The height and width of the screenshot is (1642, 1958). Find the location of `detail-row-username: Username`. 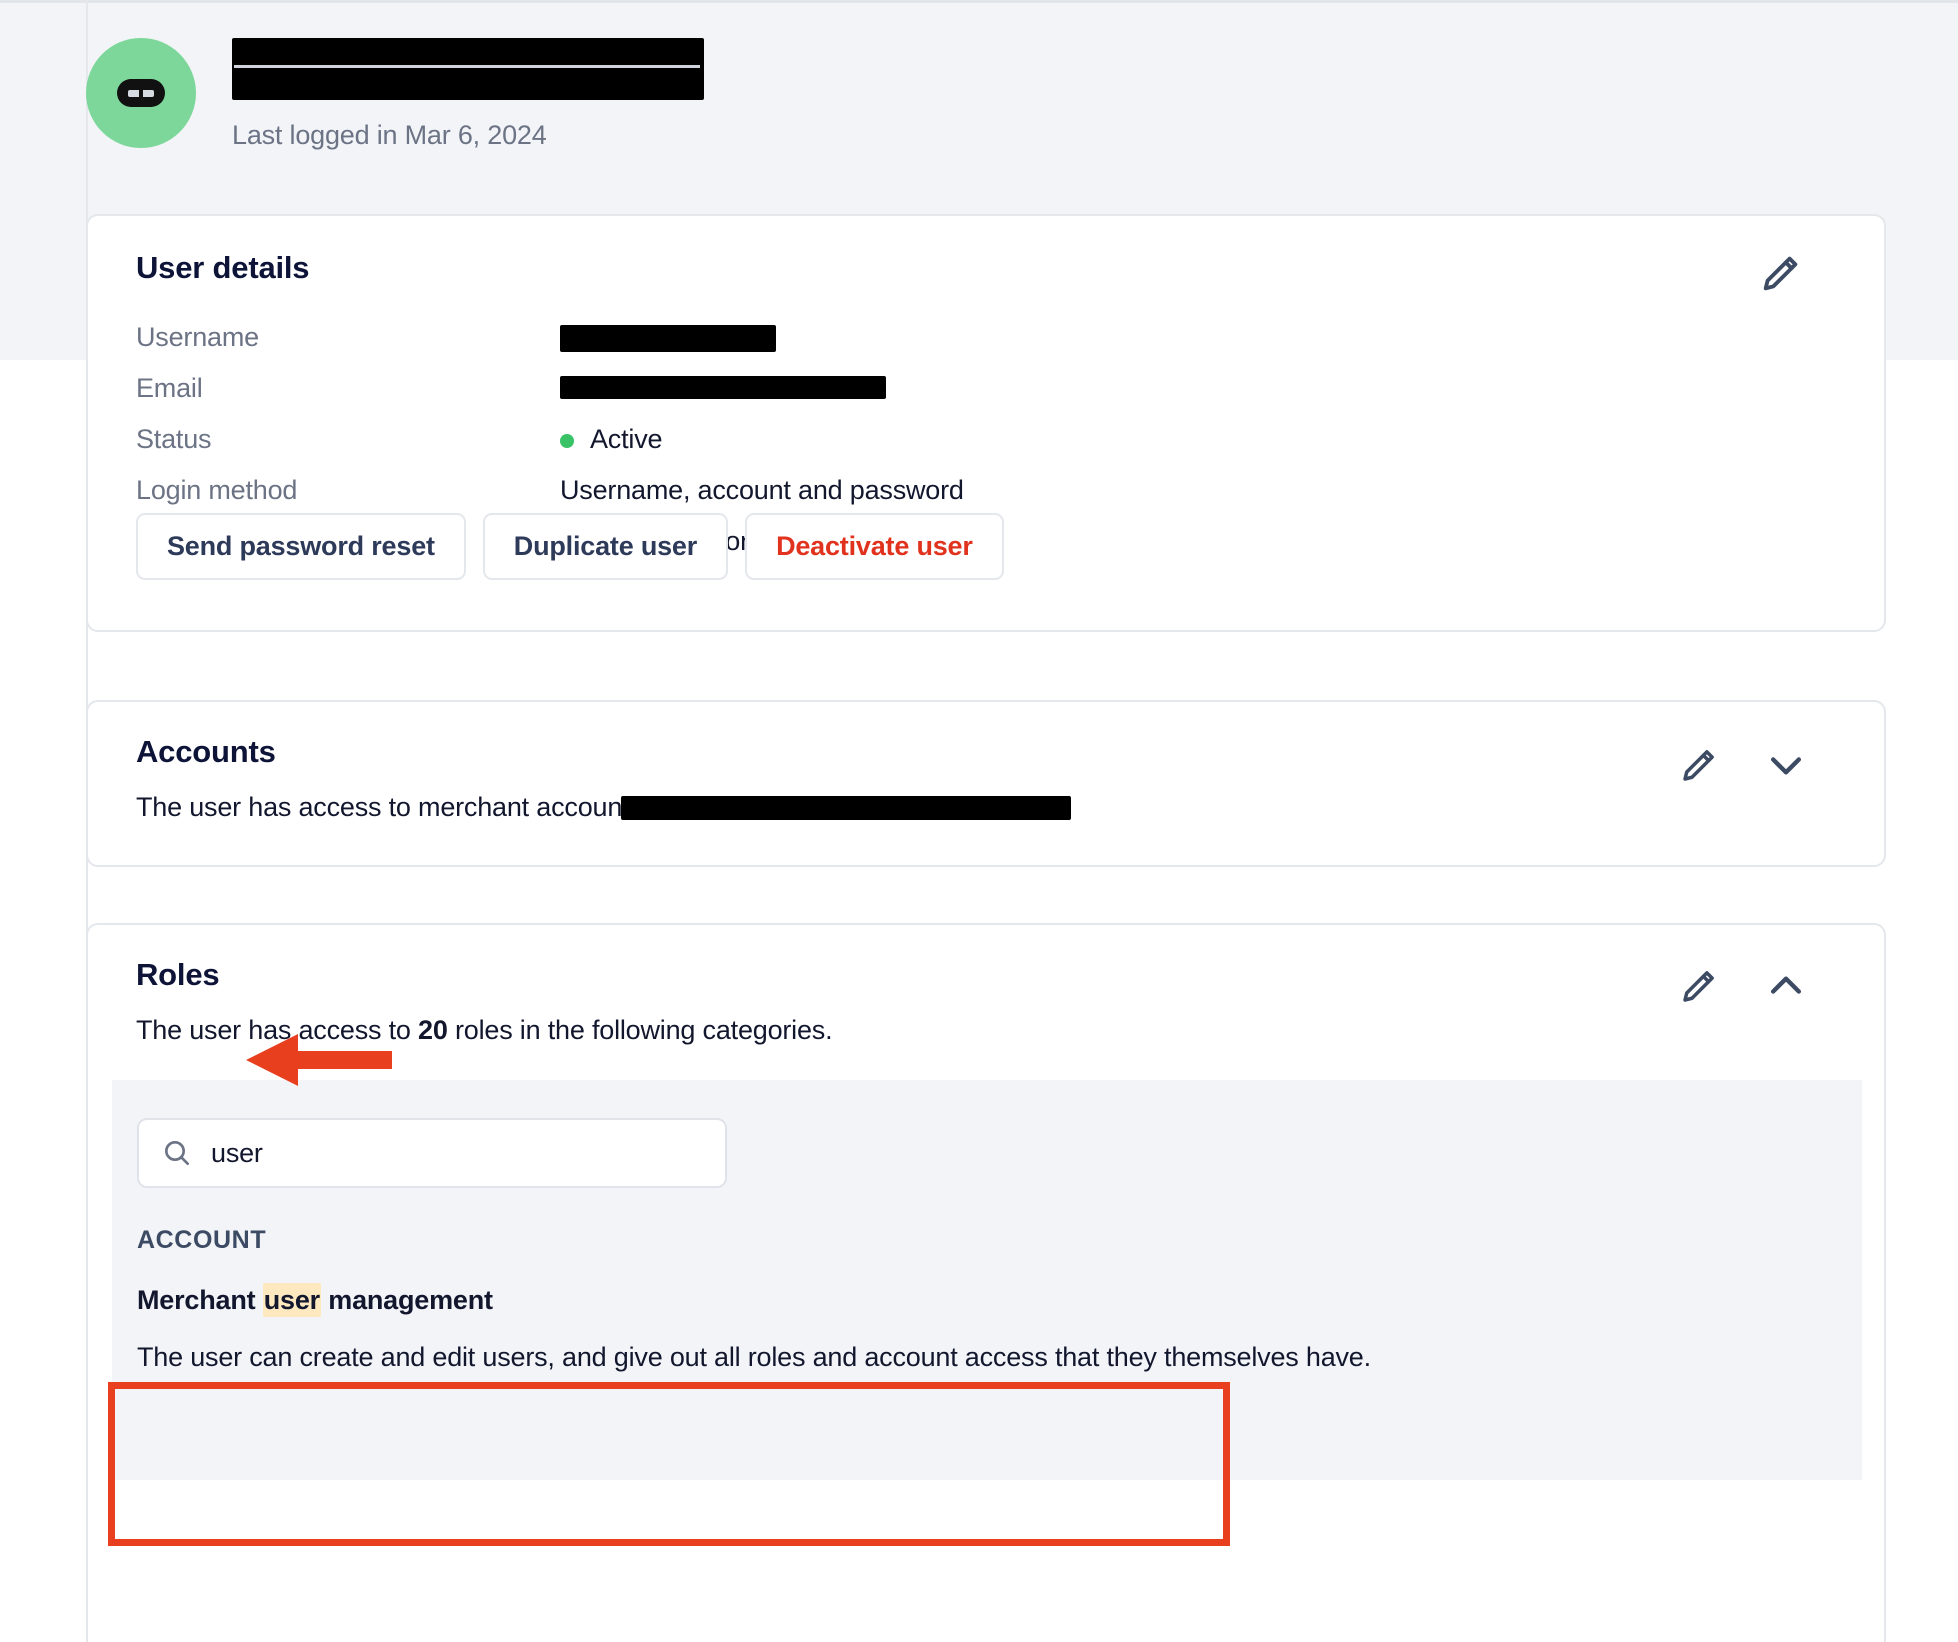

detail-row-username: Username is located at coordinates (986, 347).